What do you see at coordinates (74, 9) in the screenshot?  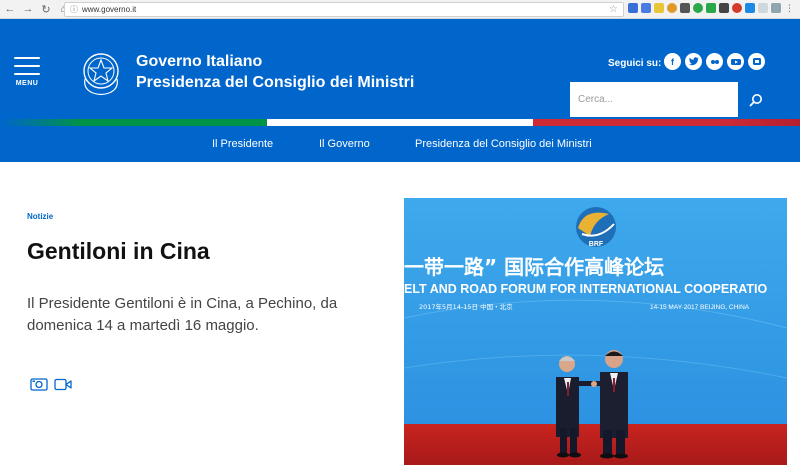 I see `info-icon: ⓘ` at bounding box center [74, 9].